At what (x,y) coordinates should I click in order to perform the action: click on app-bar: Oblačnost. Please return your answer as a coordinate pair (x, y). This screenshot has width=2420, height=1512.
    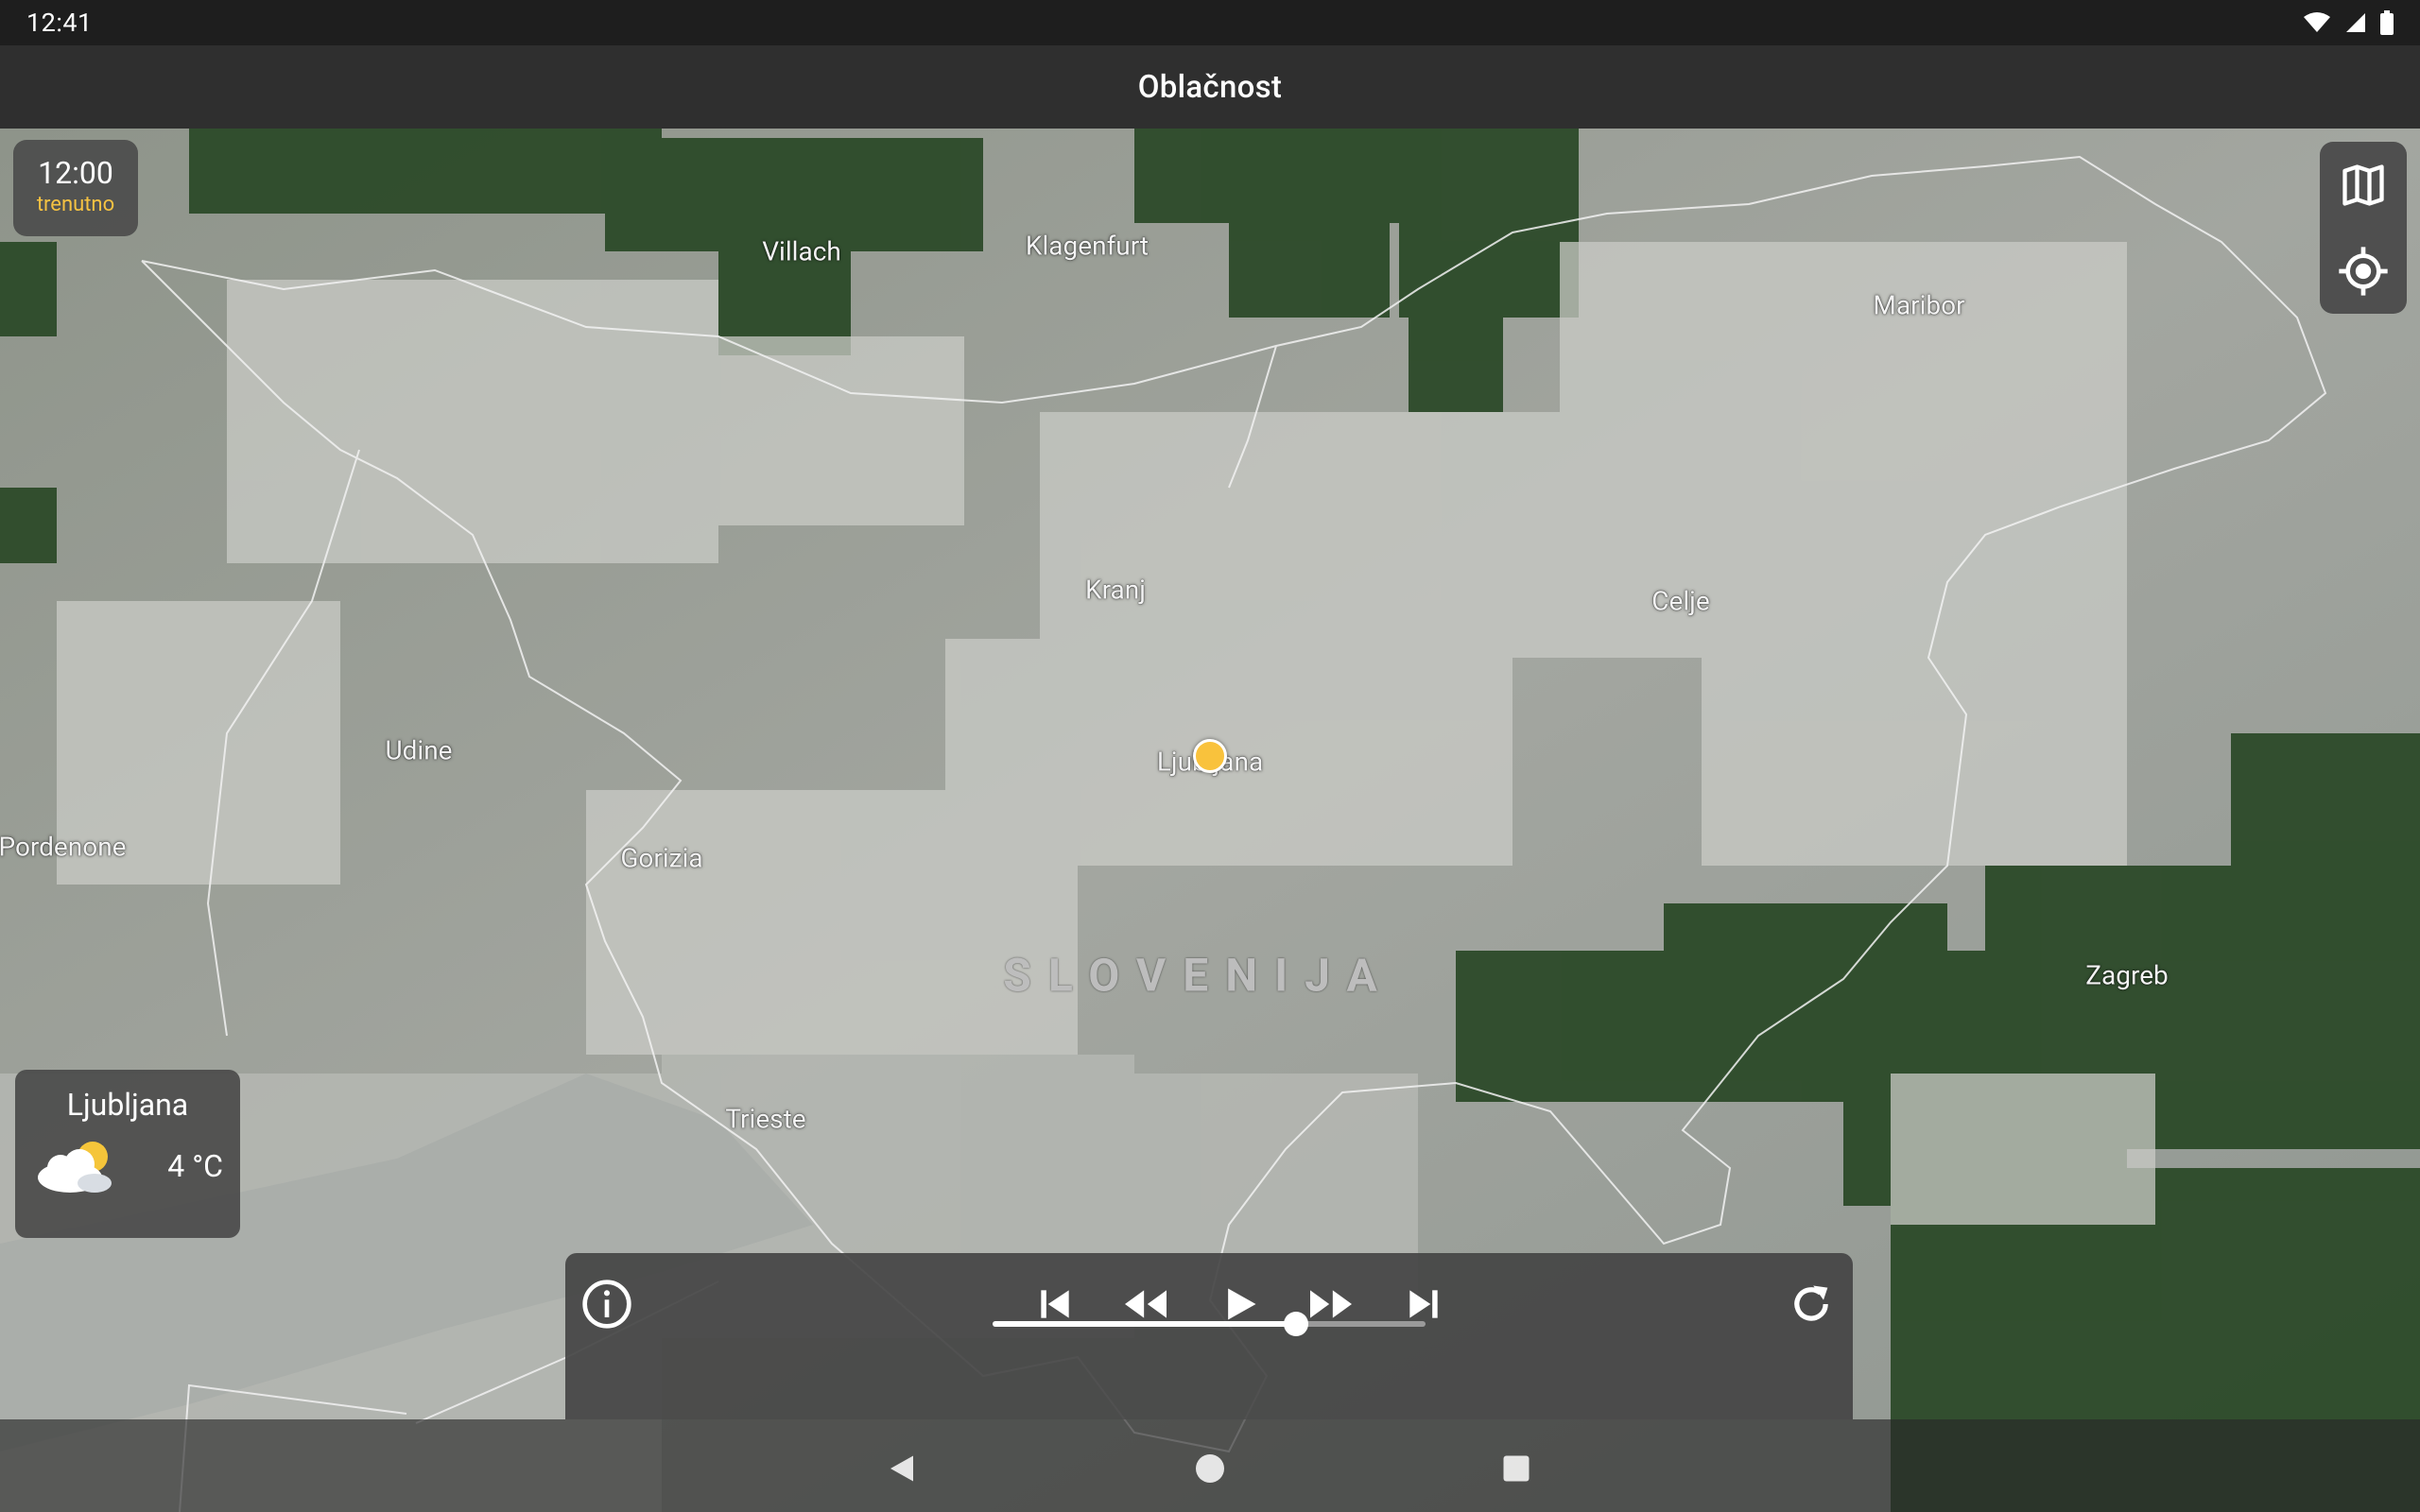
    Looking at the image, I should click on (1210, 87).